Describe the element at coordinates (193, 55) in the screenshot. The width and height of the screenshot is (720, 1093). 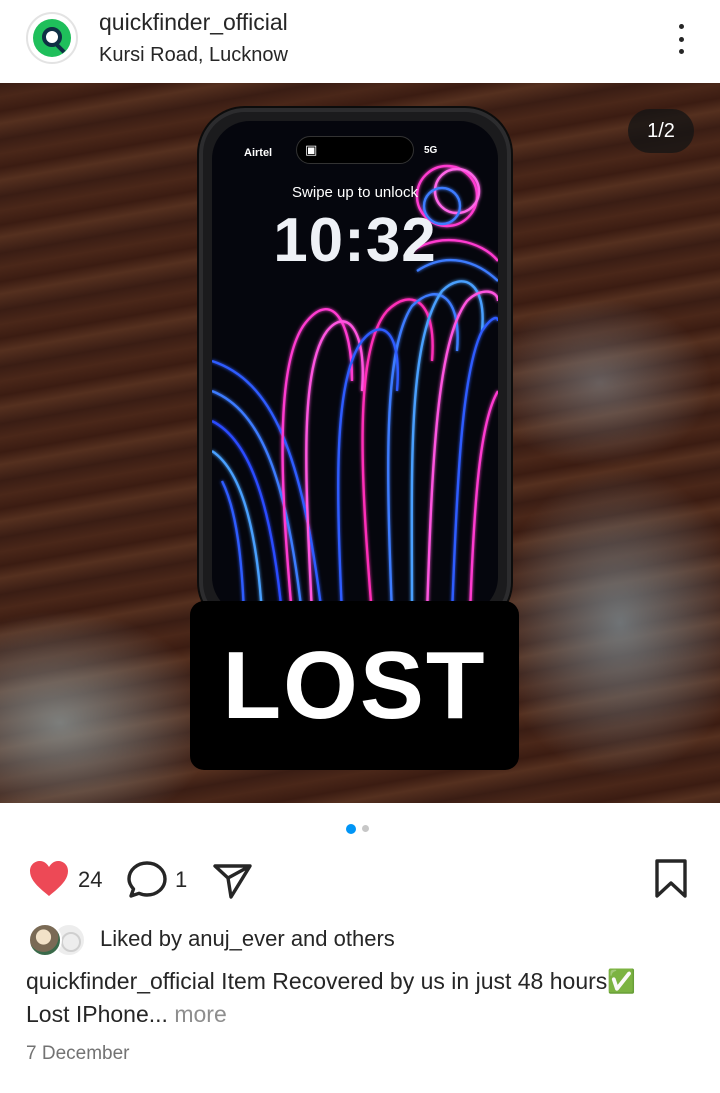
I see `post-location: Kursi Road, Lucknow` at that location.